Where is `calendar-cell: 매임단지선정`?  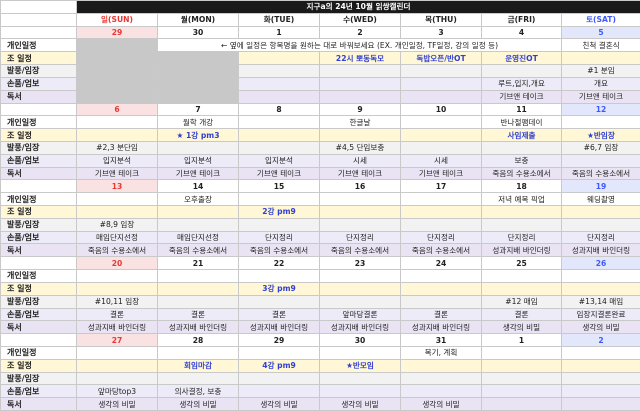 calendar-cell: 매임단지선정 is located at coordinates (198, 237).